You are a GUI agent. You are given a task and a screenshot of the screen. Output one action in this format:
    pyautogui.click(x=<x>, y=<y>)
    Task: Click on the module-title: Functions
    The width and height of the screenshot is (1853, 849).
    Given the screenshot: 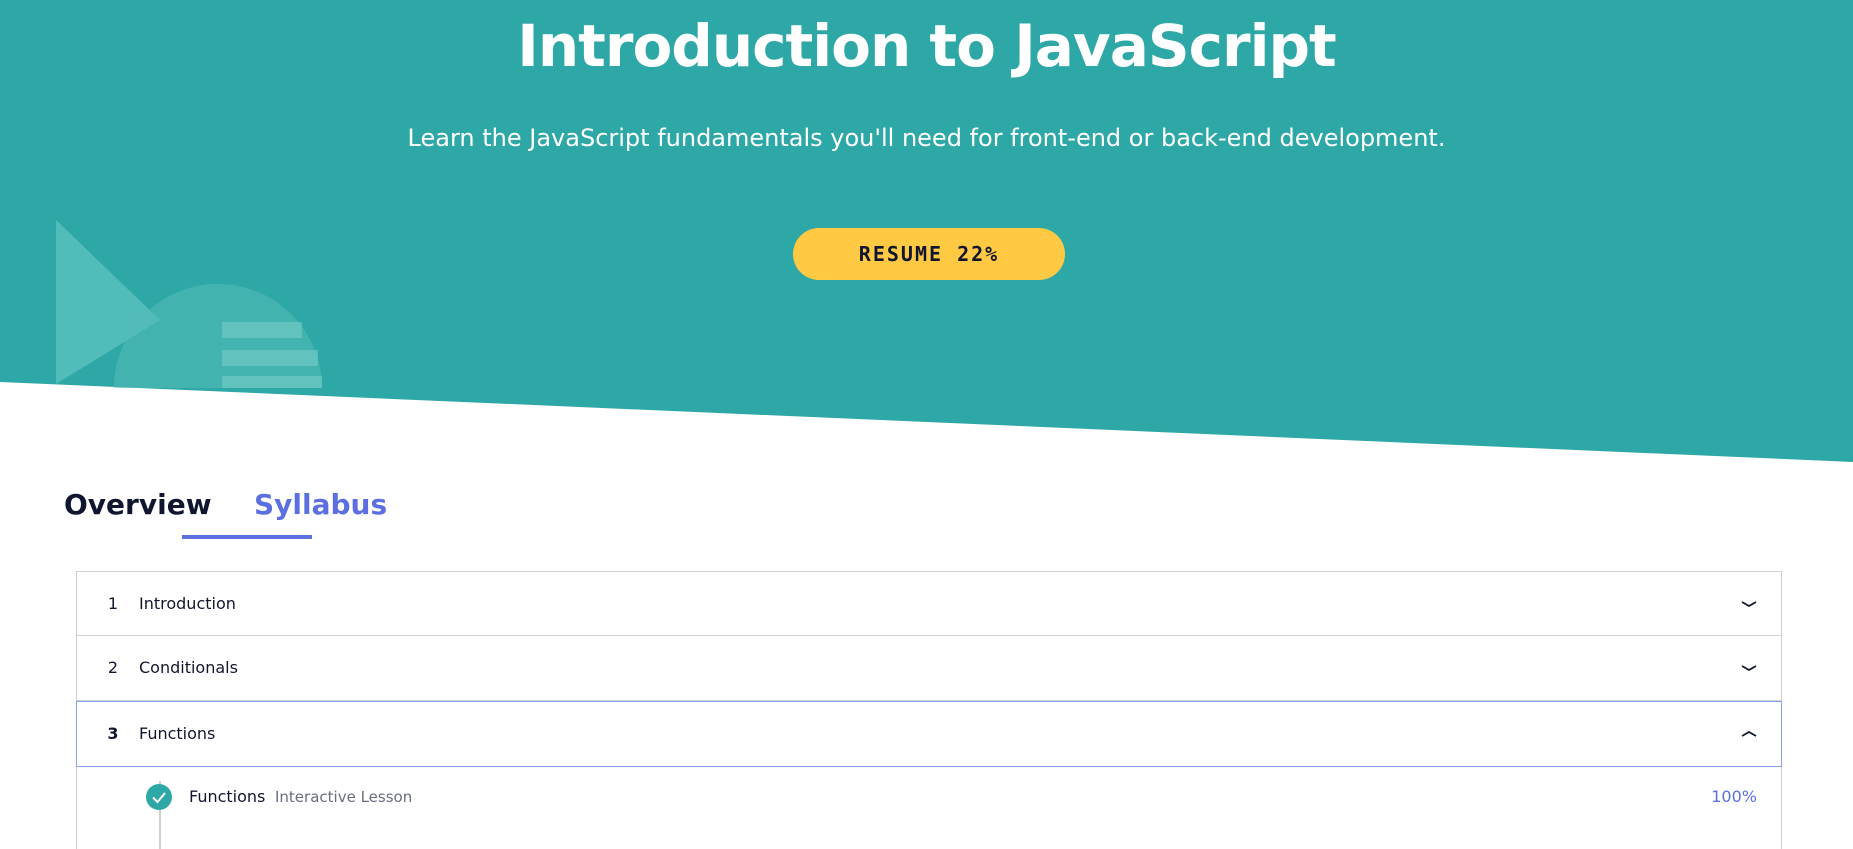 What is the action you would take?
    pyautogui.click(x=177, y=733)
    